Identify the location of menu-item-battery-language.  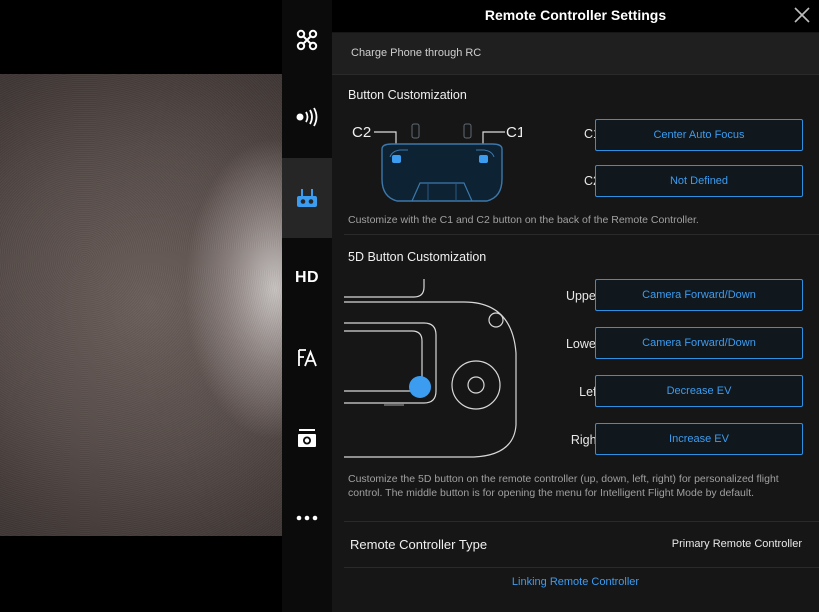
(307, 358).